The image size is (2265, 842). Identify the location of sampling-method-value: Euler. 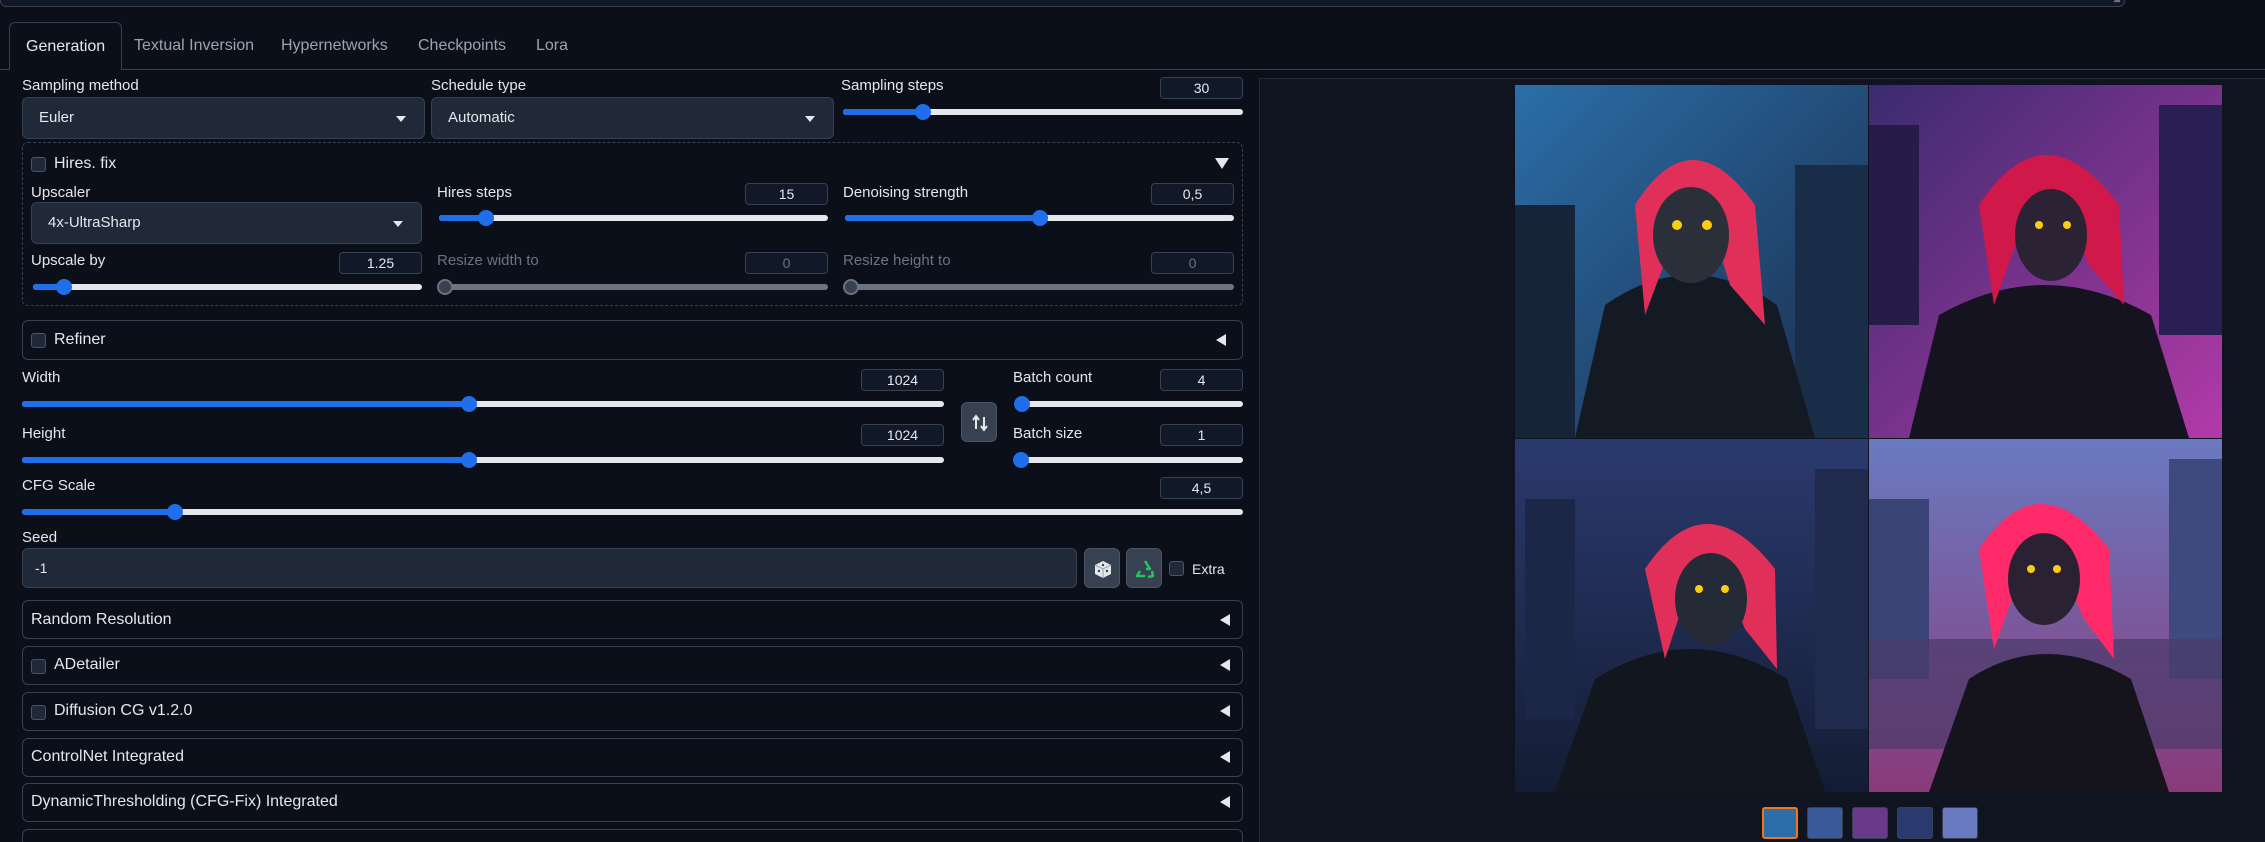
(57, 117).